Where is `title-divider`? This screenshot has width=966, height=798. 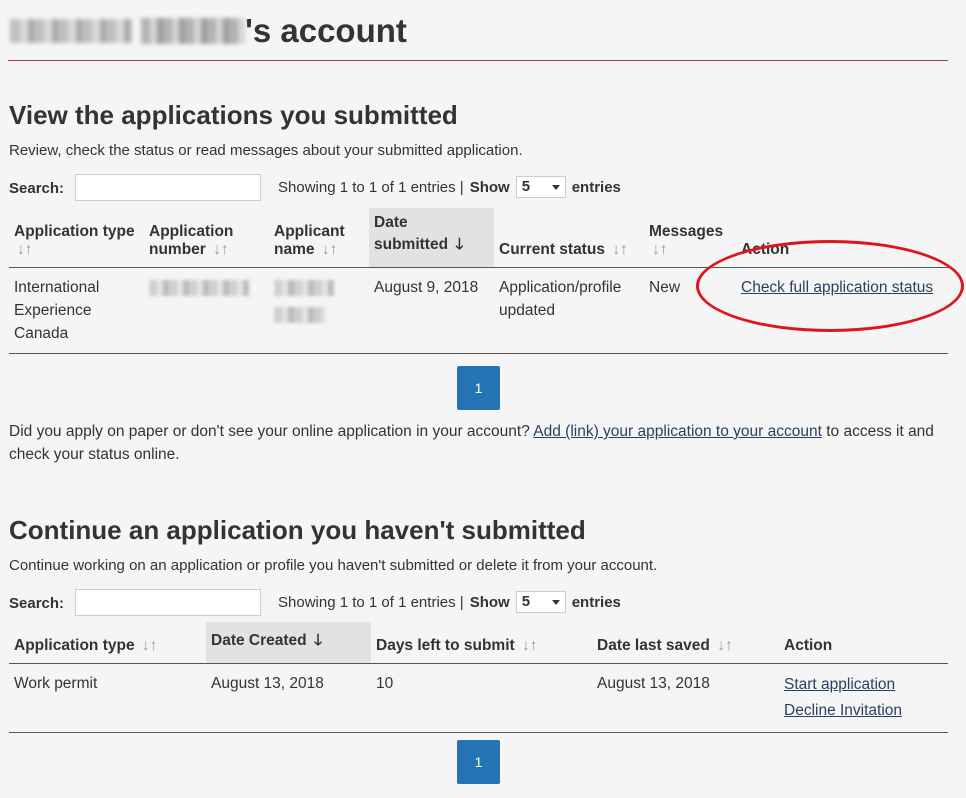 title-divider is located at coordinates (478, 60).